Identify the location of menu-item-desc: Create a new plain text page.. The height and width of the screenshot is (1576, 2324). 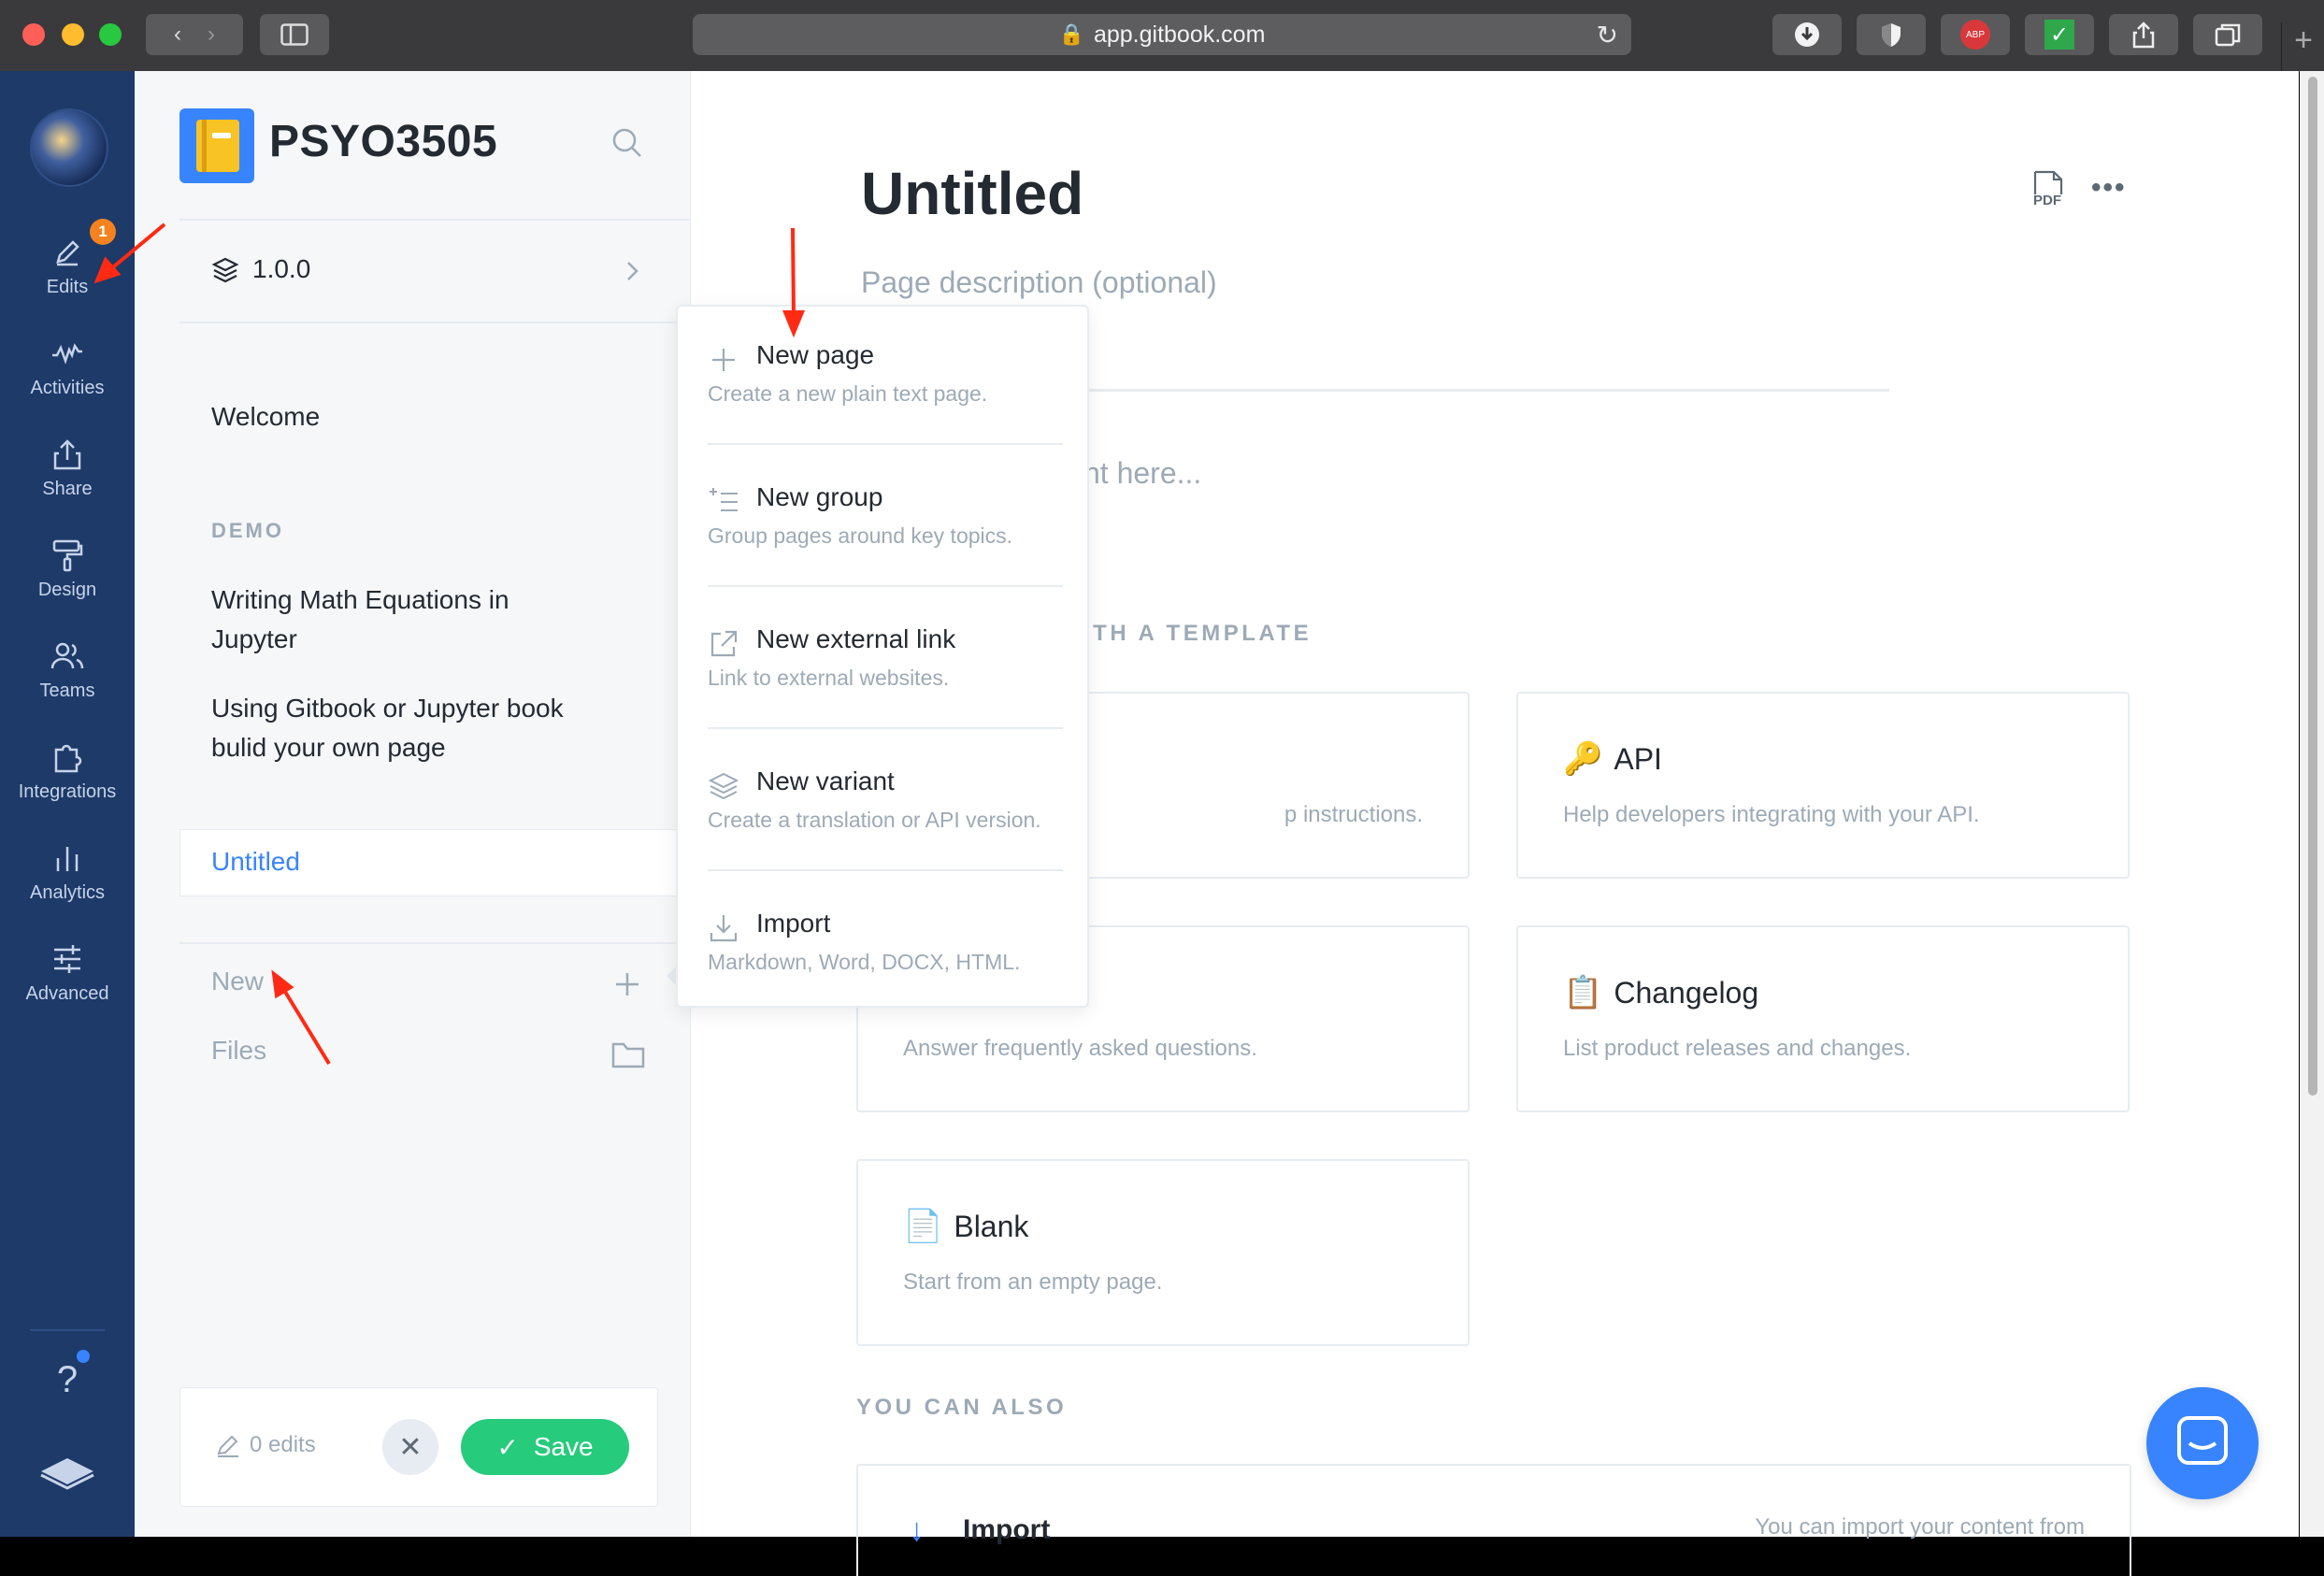
(848, 393).